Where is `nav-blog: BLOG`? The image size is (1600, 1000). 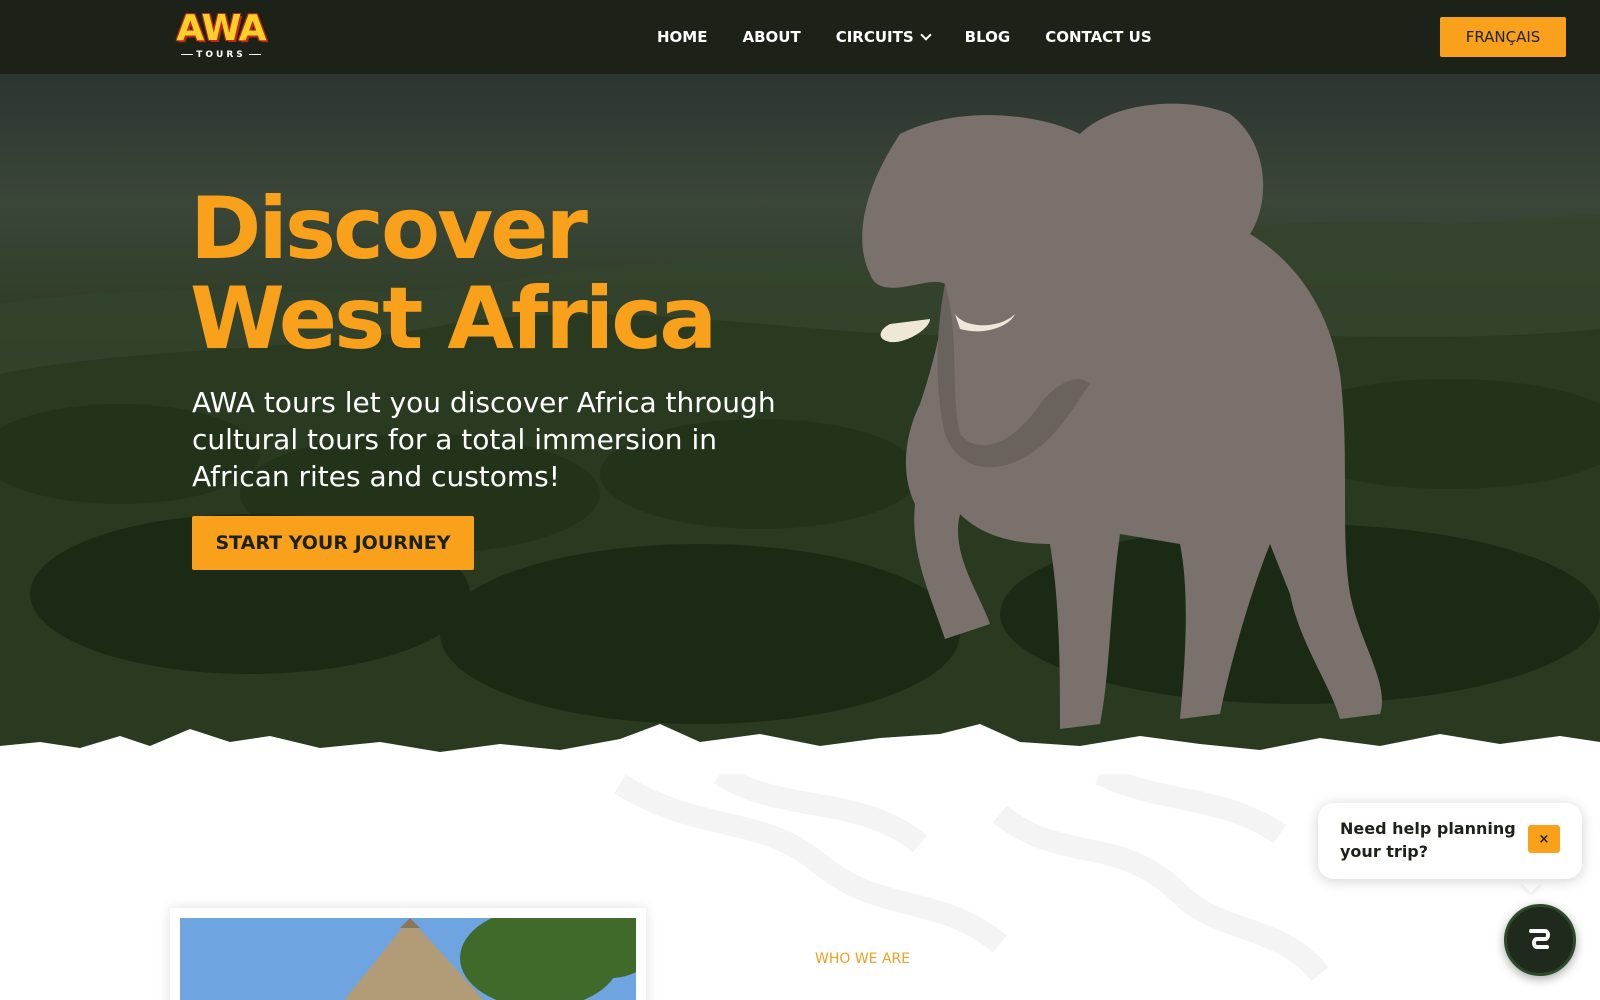
nav-blog: BLOG is located at coordinates (988, 37).